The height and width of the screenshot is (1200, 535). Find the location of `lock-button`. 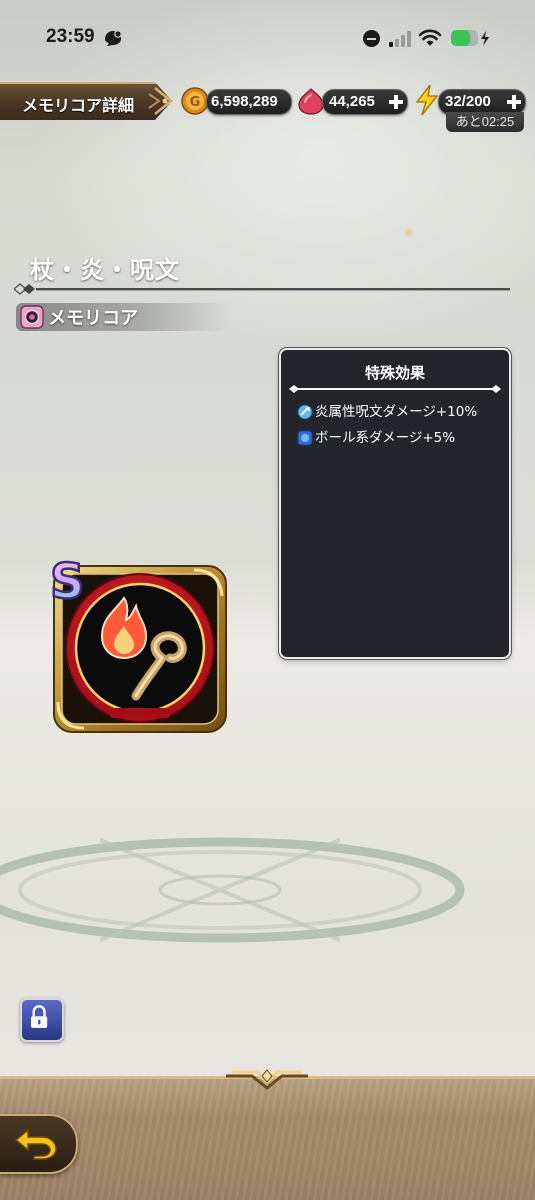

lock-button is located at coordinates (42, 1020).